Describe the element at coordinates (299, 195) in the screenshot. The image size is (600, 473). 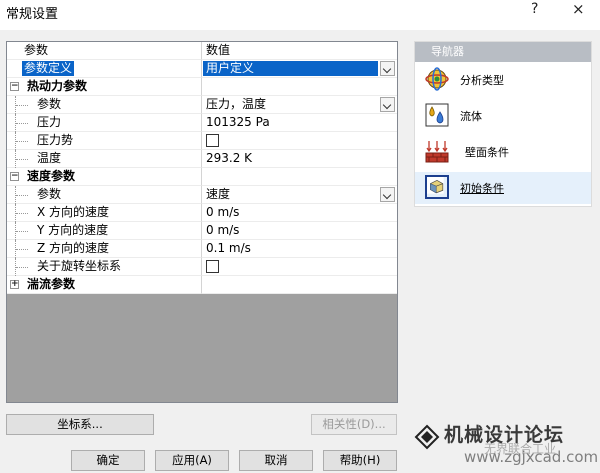
I see `grid-row-value: 速度` at that location.